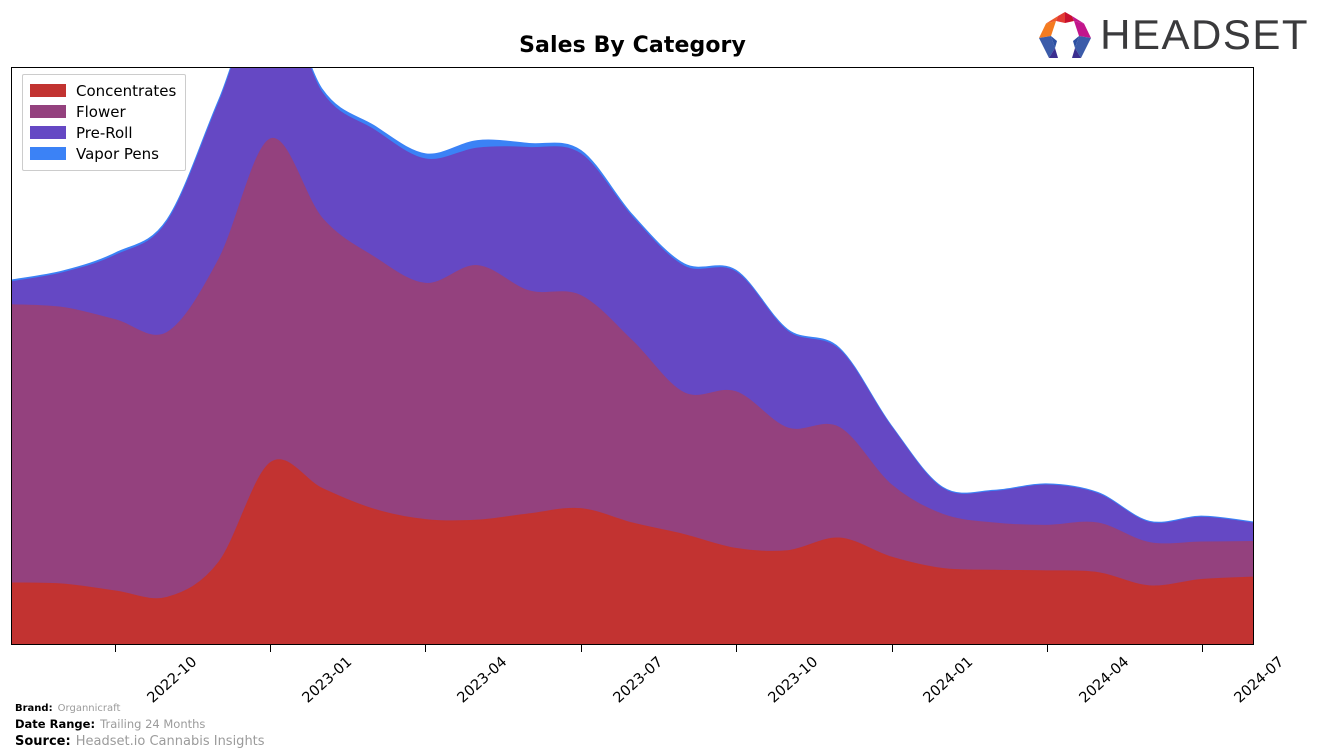 This screenshot has width=1317, height=749. I want to click on footnote-source: Source: Headset.io Cannabis Insights, so click(140, 740).